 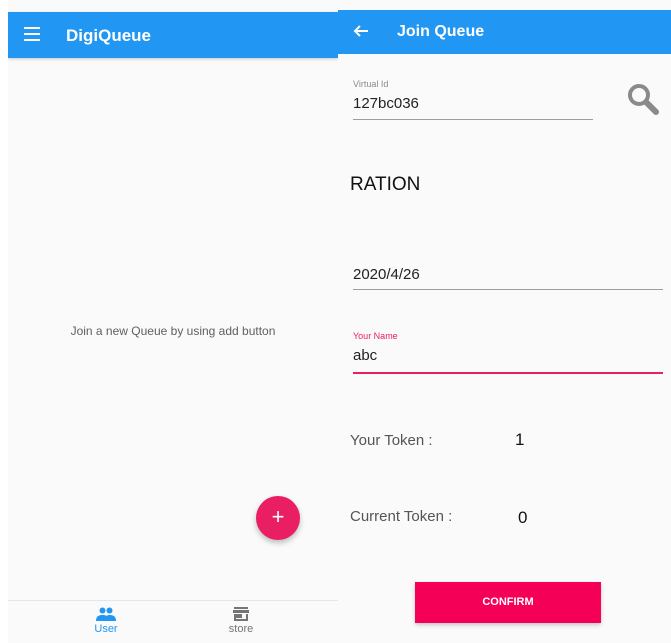 What do you see at coordinates (361, 31) in the screenshot?
I see `arrow-back-icon` at bounding box center [361, 31].